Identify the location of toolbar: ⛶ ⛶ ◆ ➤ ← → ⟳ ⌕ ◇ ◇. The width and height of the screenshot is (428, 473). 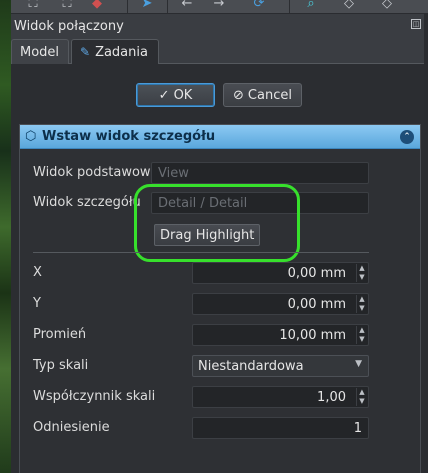
(219, 7).